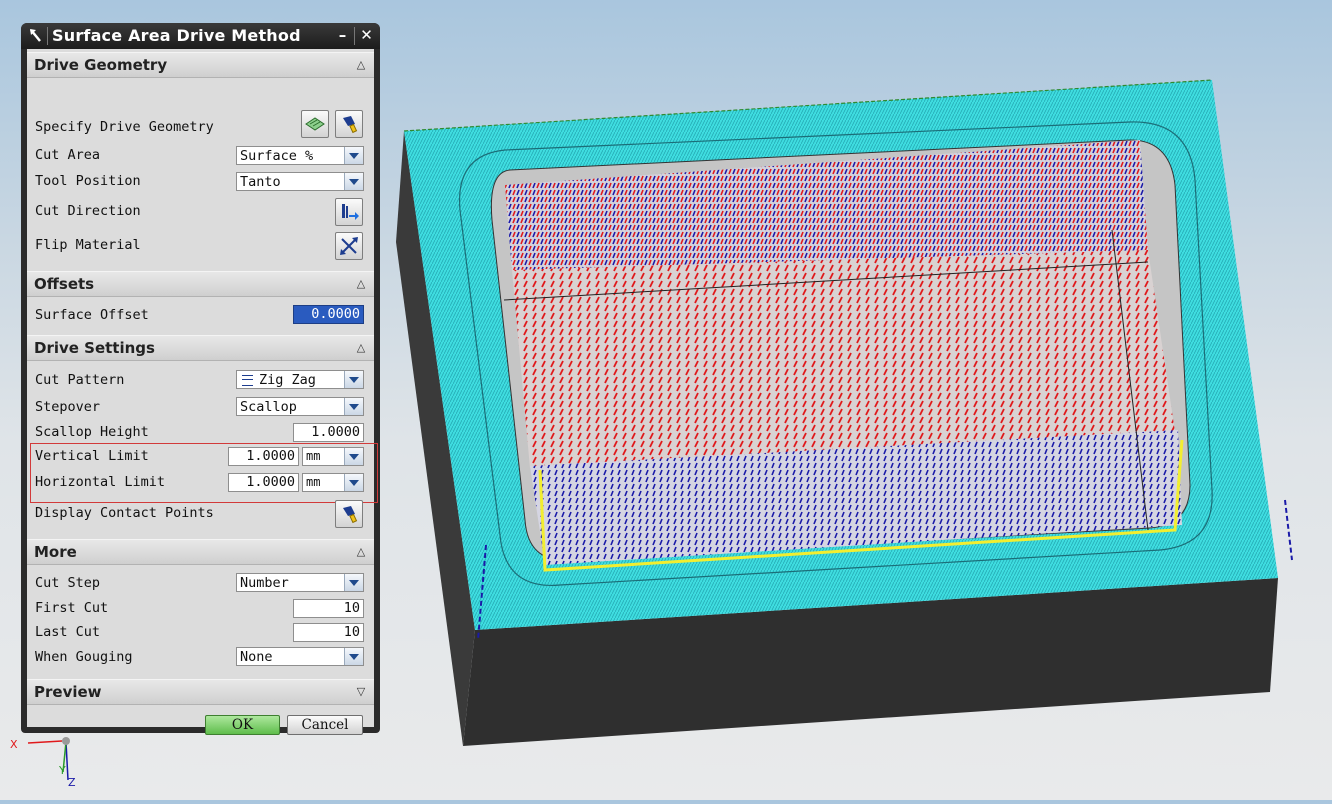  I want to click on section-title: Preview, so click(68, 692).